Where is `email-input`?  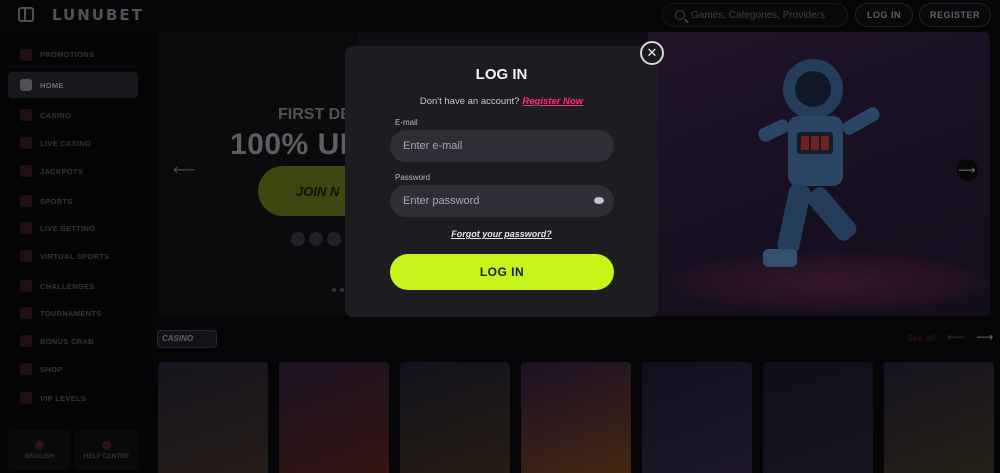
email-input is located at coordinates (493, 146).